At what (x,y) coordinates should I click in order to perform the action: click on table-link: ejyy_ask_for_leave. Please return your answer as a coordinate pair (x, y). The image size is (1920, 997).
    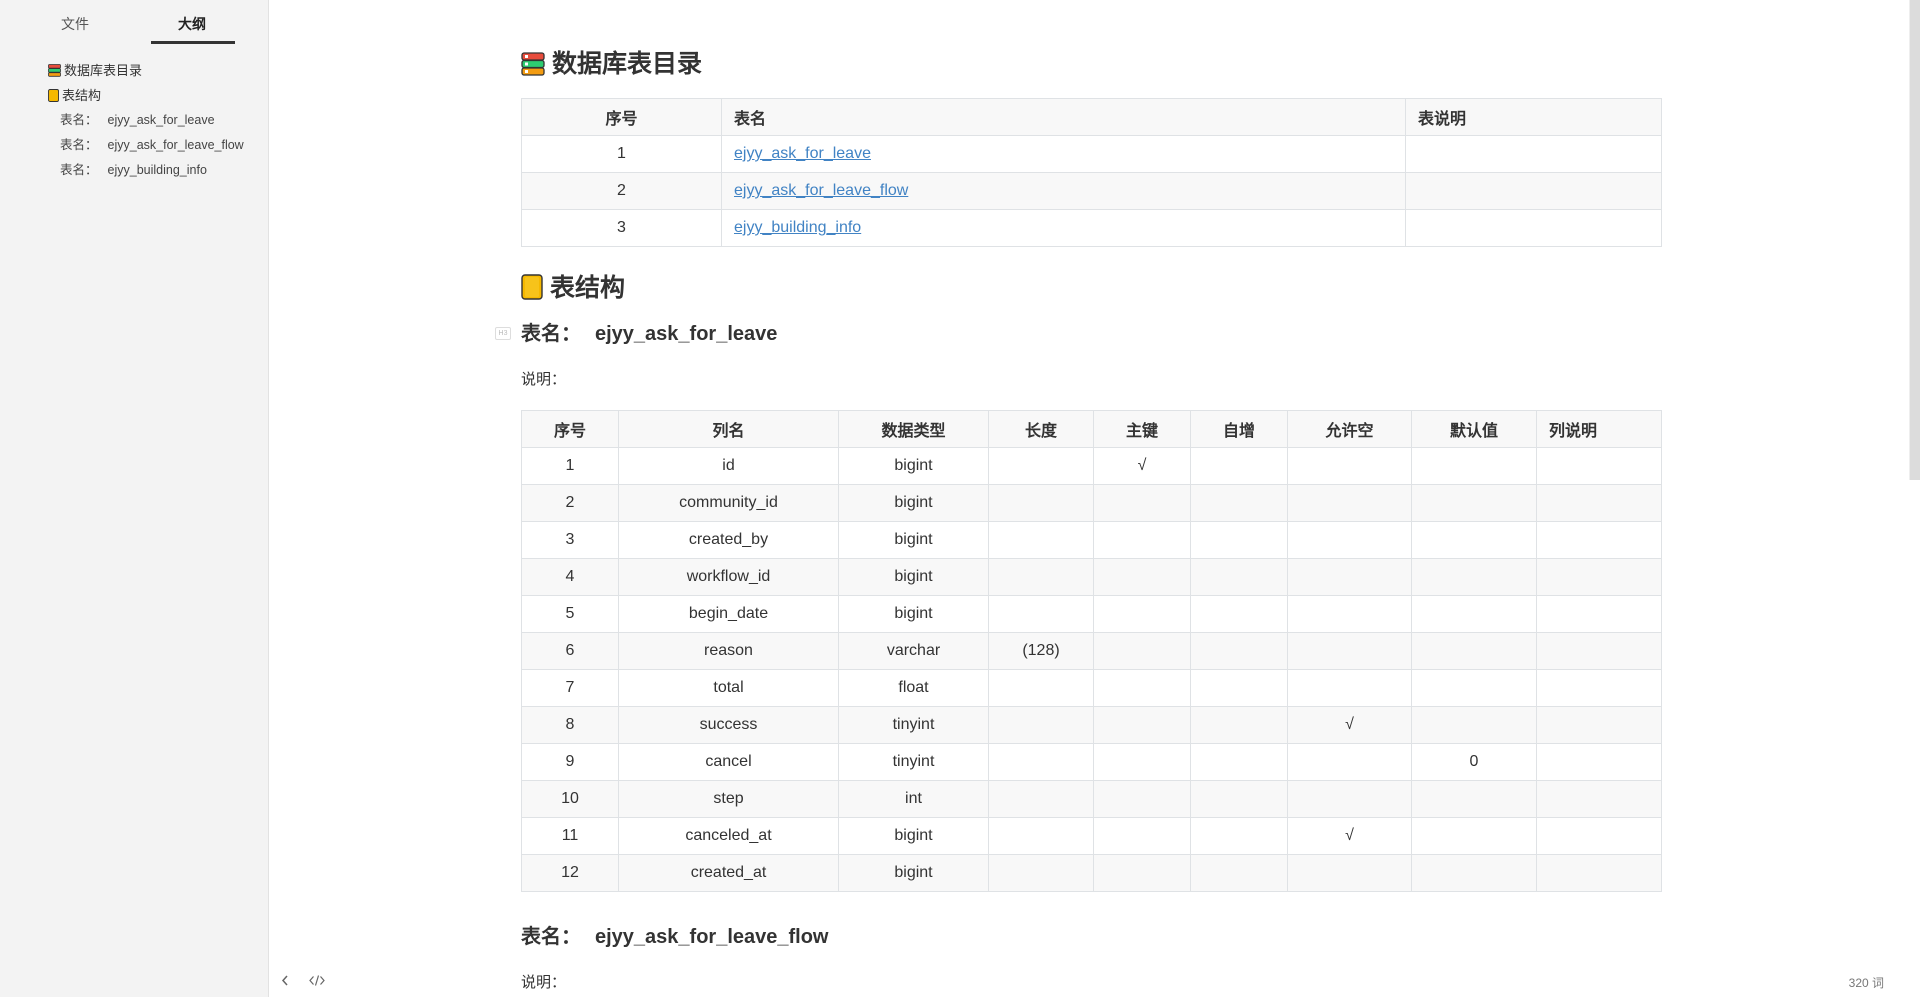
    Looking at the image, I should click on (802, 153).